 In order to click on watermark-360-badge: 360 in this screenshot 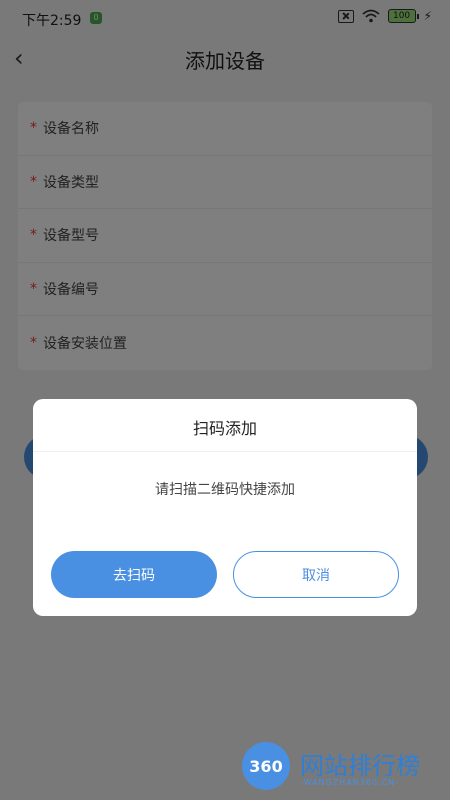, I will do `click(266, 766)`.